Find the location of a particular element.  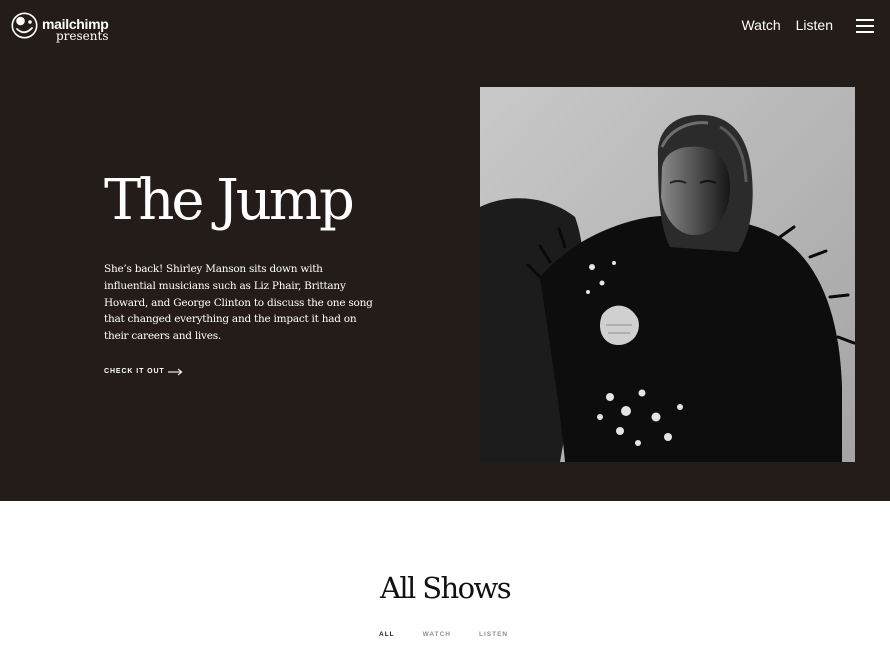

check-it-out-link: CHECK IT OUT is located at coordinates (143, 372).